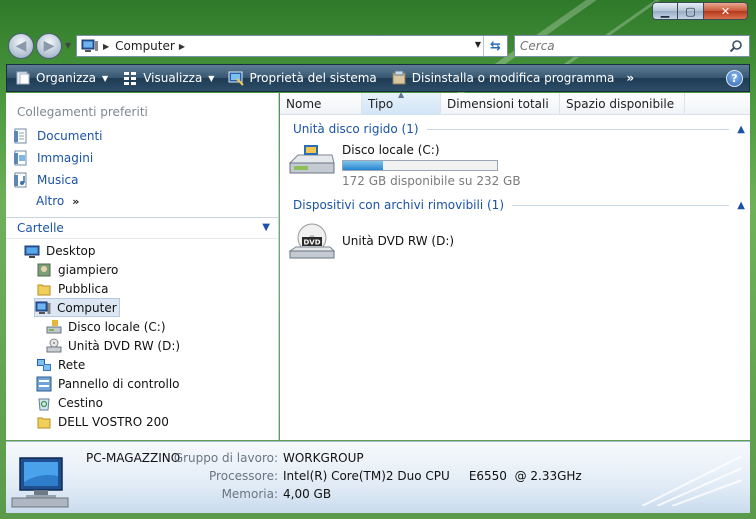 Image resolution: width=756 pixels, height=519 pixels. Describe the element at coordinates (40, 228) in the screenshot. I see `folders-title: Cartelle` at that location.